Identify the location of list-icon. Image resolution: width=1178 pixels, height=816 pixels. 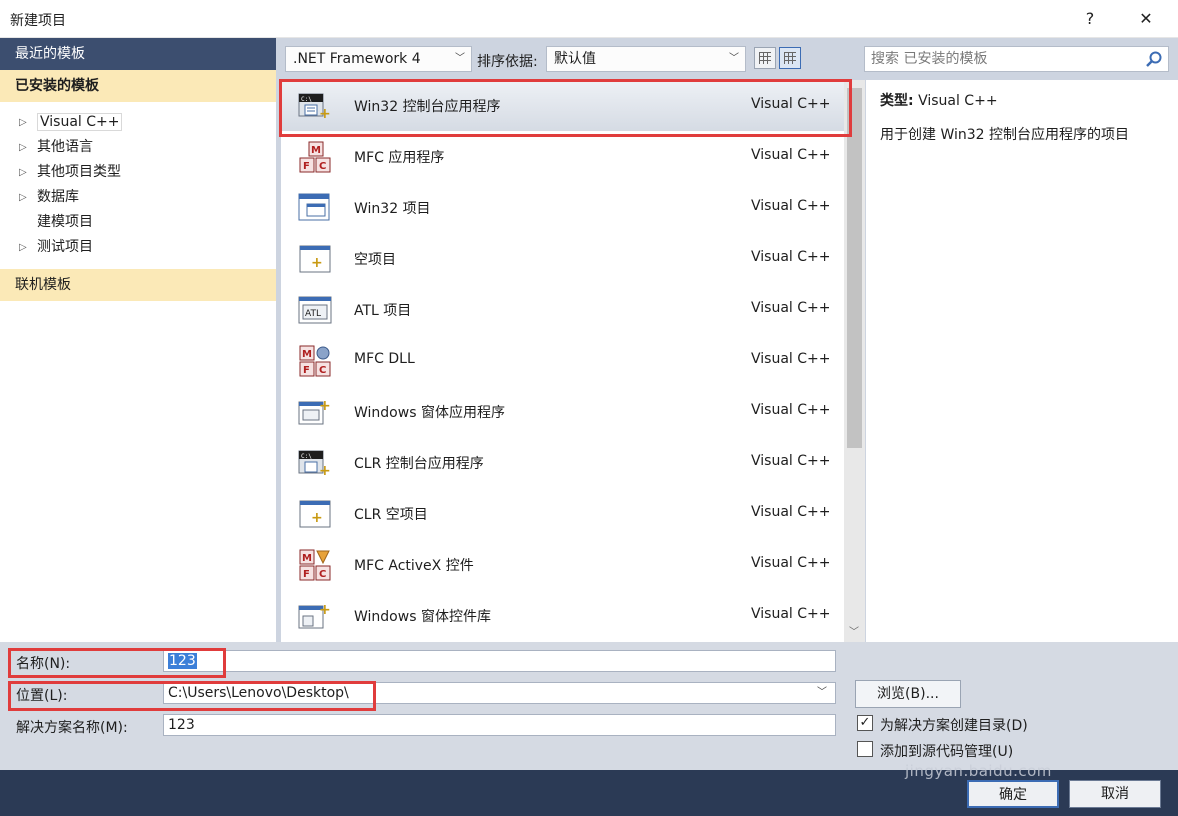
(790, 58).